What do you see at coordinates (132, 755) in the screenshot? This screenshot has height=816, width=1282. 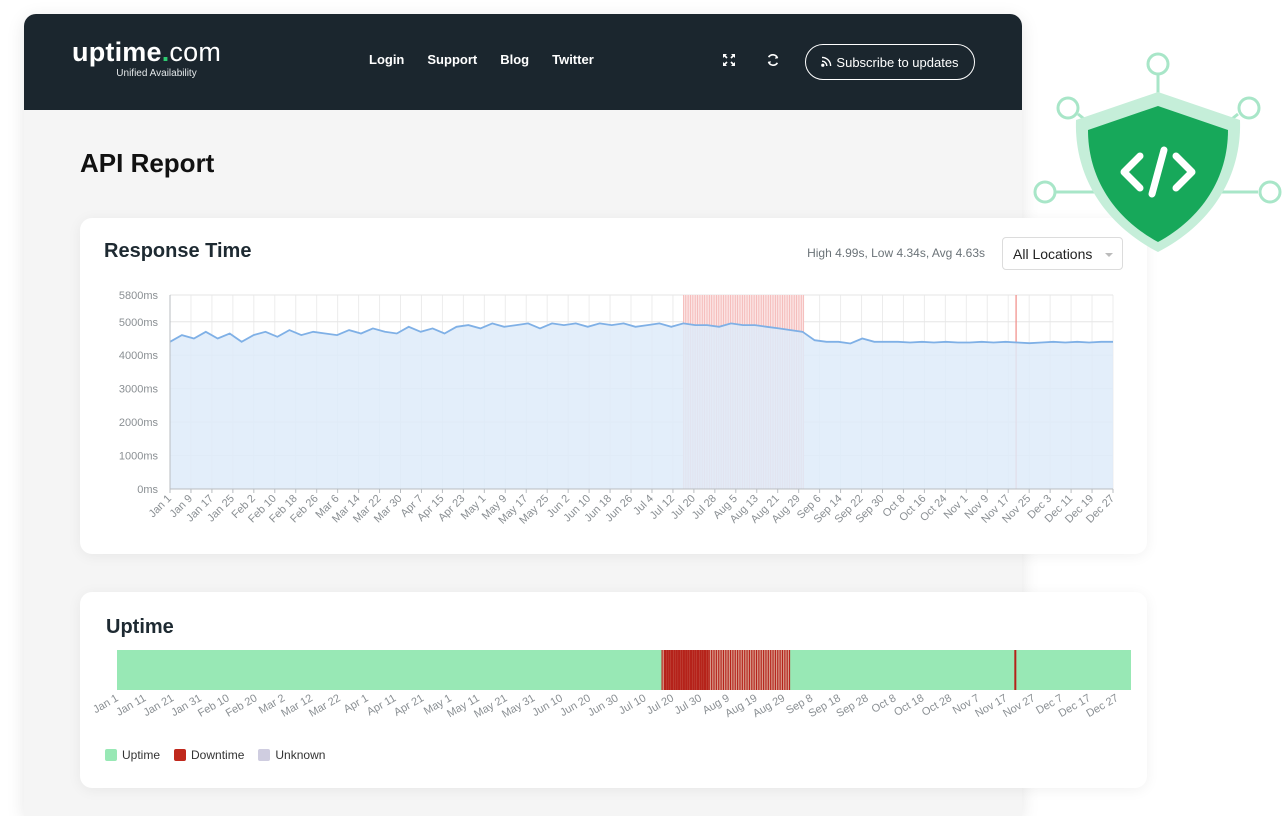 I see `legend-uptime: Uptime` at bounding box center [132, 755].